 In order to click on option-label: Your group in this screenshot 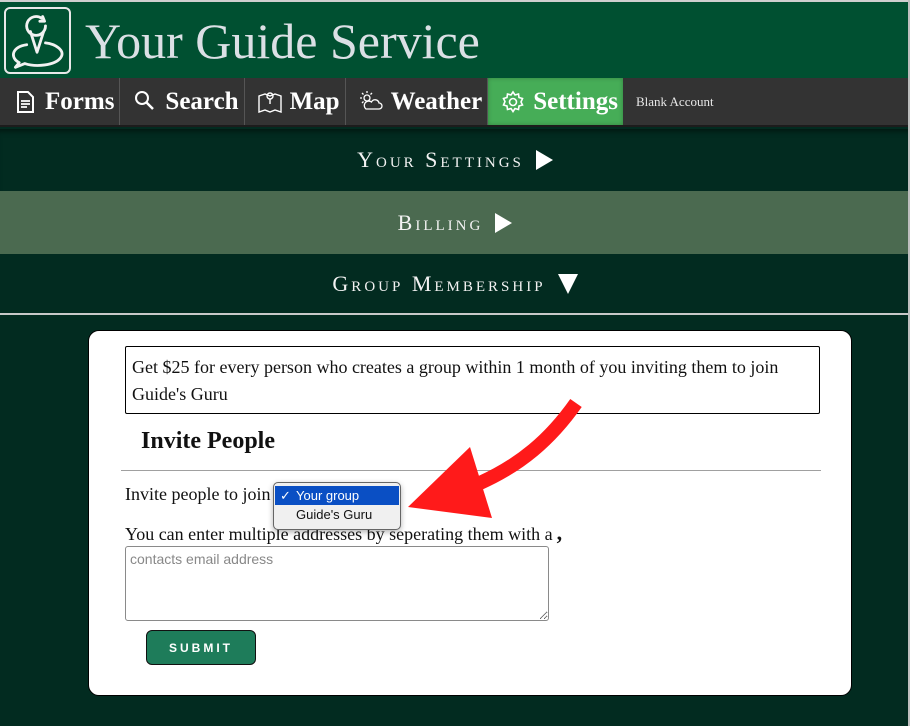, I will do `click(328, 495)`.